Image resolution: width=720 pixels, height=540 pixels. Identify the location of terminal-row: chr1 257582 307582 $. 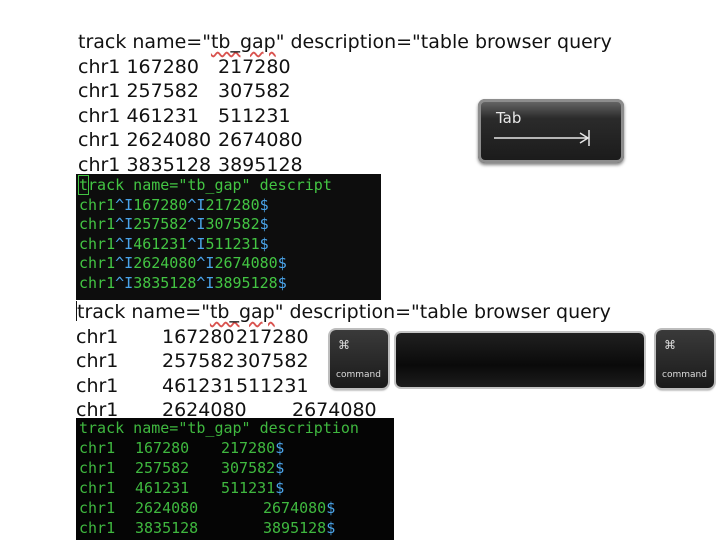
(236, 468).